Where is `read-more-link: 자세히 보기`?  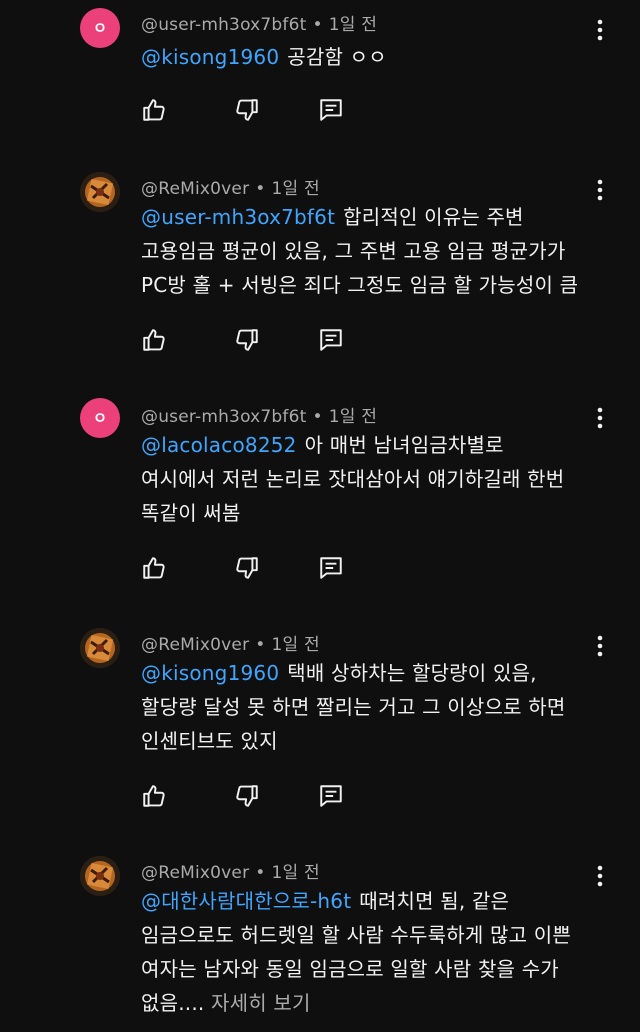 read-more-link: 자세히 보기 is located at coordinates (261, 1003).